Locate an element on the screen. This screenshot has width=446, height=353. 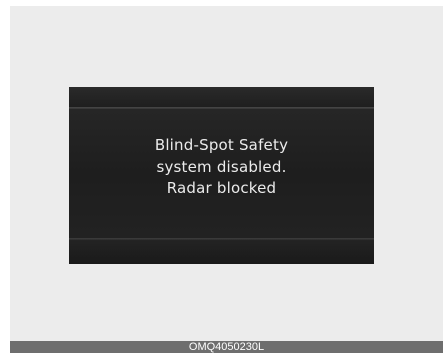
figure-code: OMQ4050230L is located at coordinates (226, 347).